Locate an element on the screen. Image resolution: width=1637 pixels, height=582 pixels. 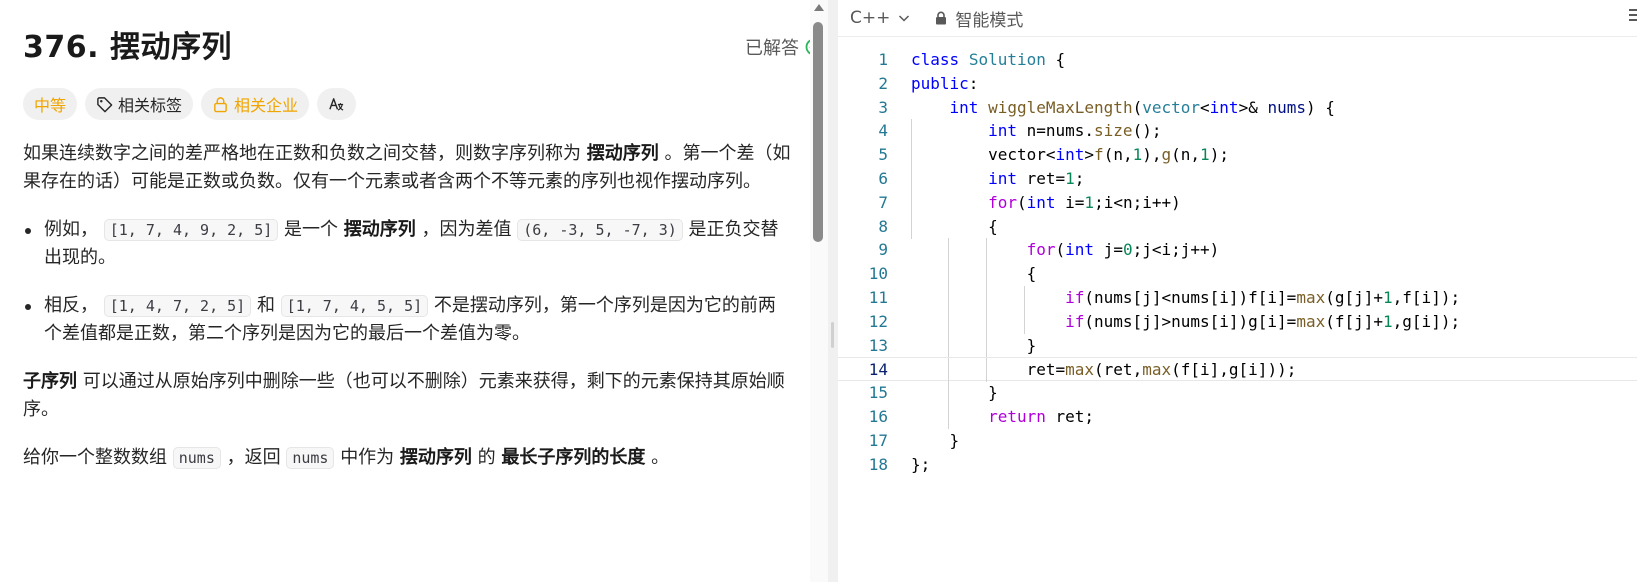
code-text: for(int i=1;i<n;i++) is located at coordinates (1046, 203).